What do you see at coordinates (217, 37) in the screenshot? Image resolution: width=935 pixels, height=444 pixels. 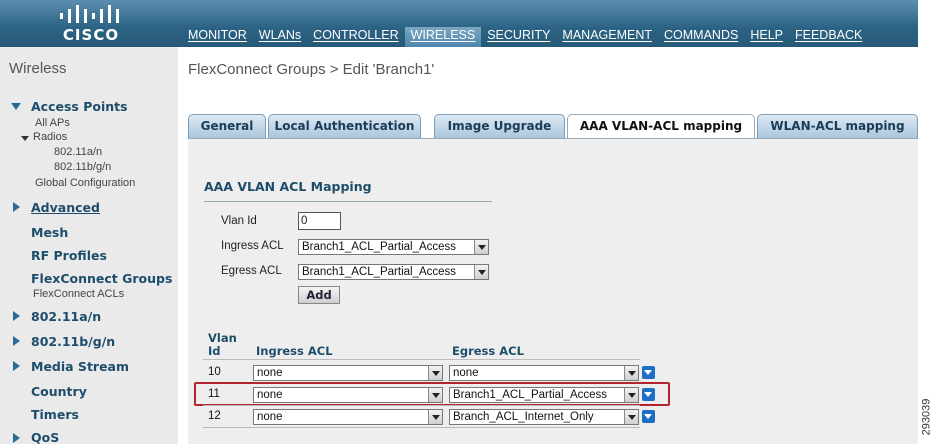 I see `nav-monitor: MONITOR` at bounding box center [217, 37].